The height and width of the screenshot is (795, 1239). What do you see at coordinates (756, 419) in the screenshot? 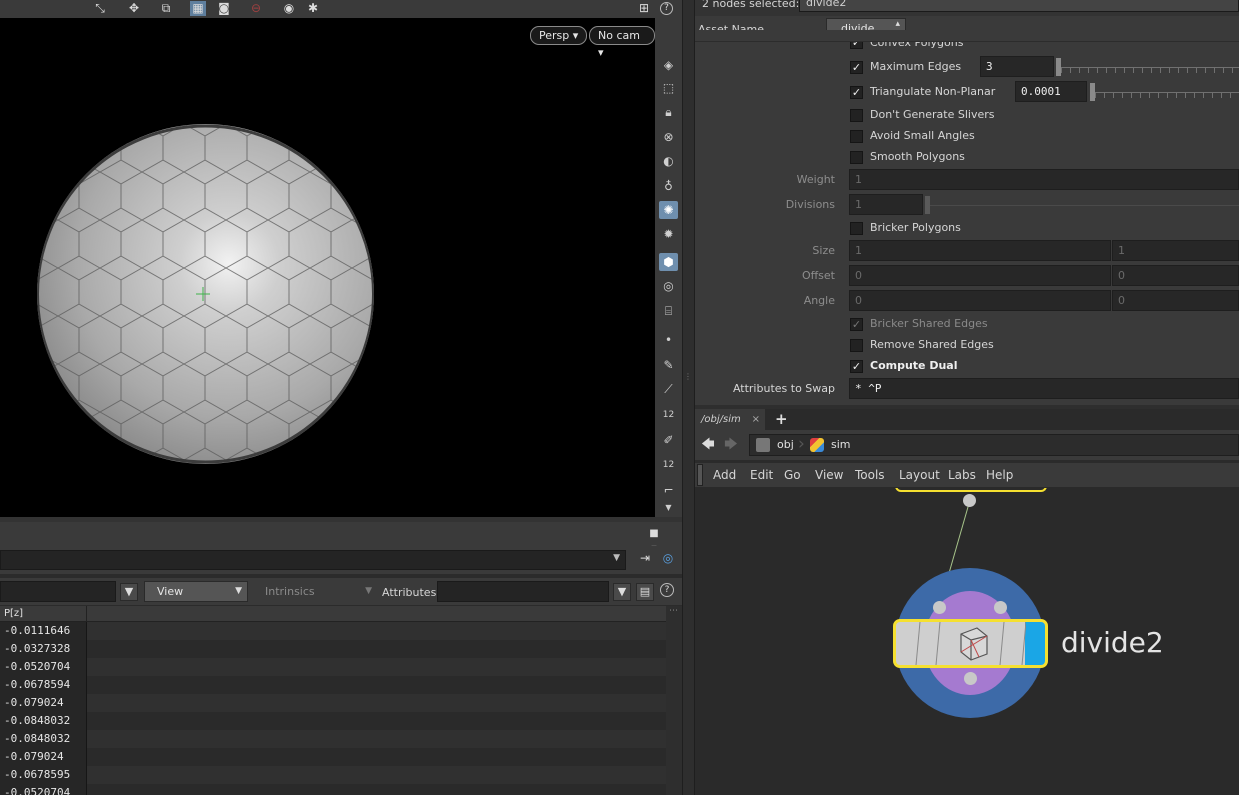
I see `tab-close-icon: ×` at bounding box center [756, 419].